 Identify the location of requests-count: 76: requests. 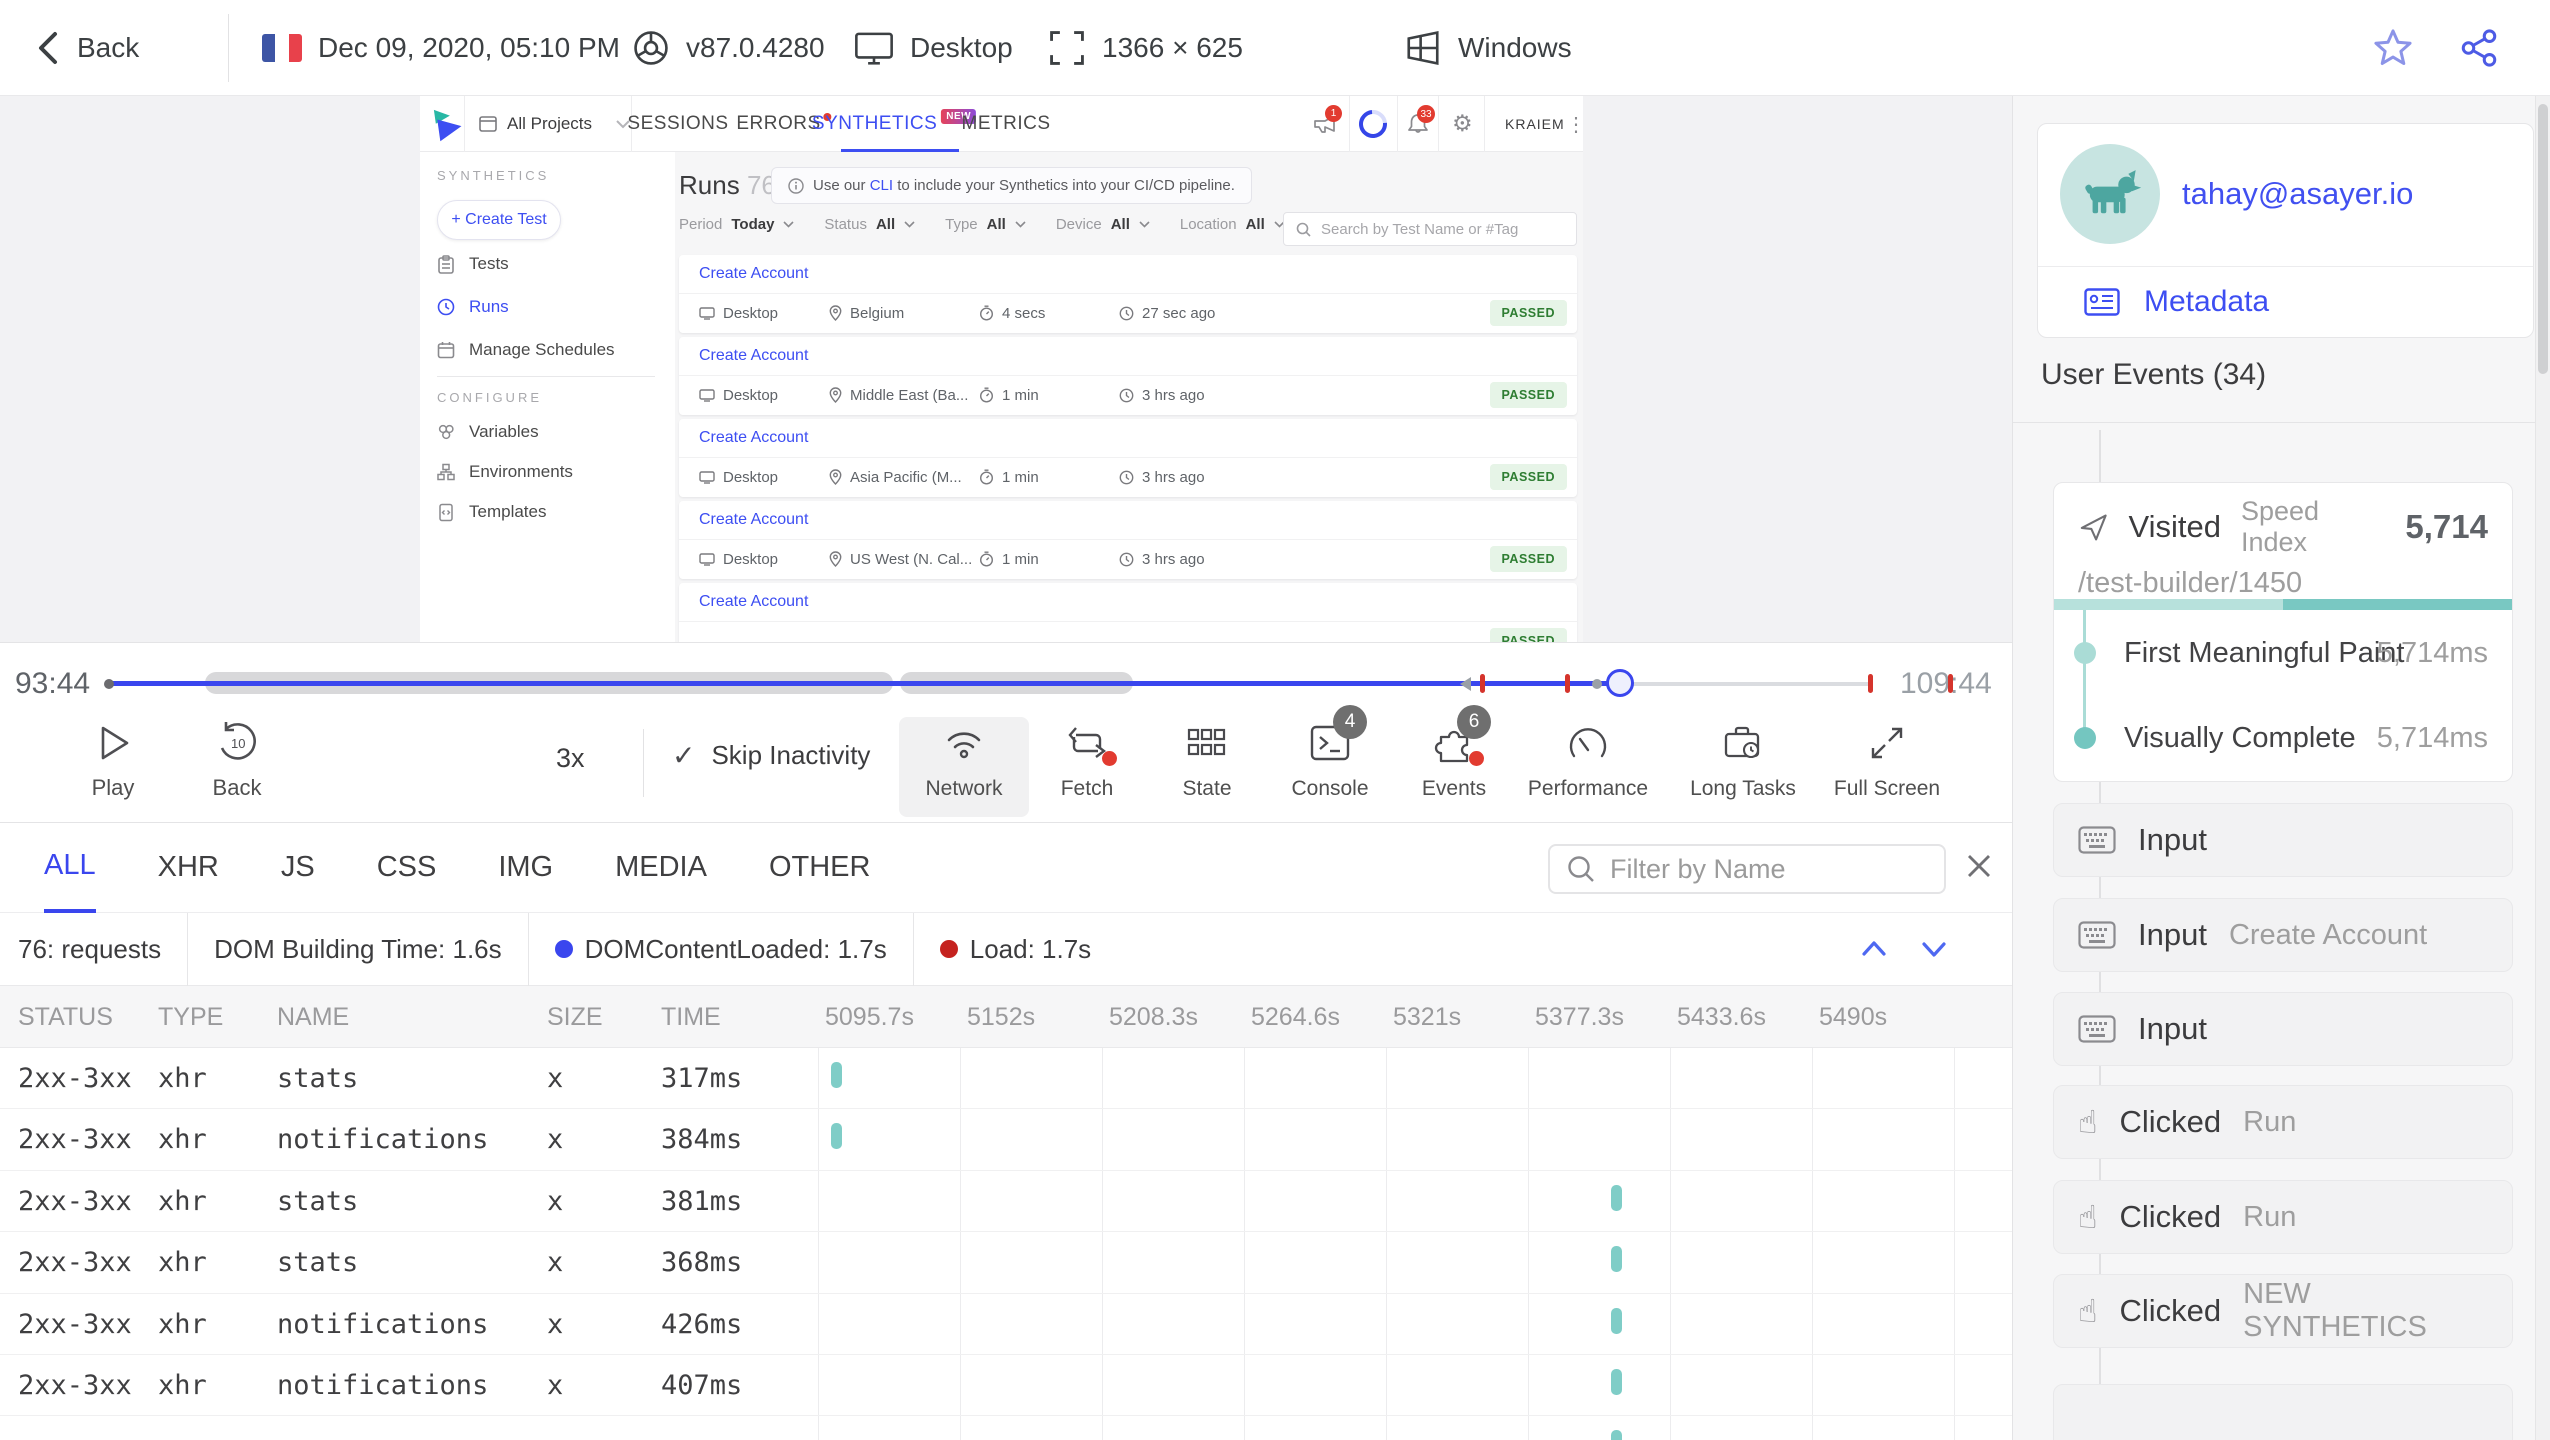
(90, 948).